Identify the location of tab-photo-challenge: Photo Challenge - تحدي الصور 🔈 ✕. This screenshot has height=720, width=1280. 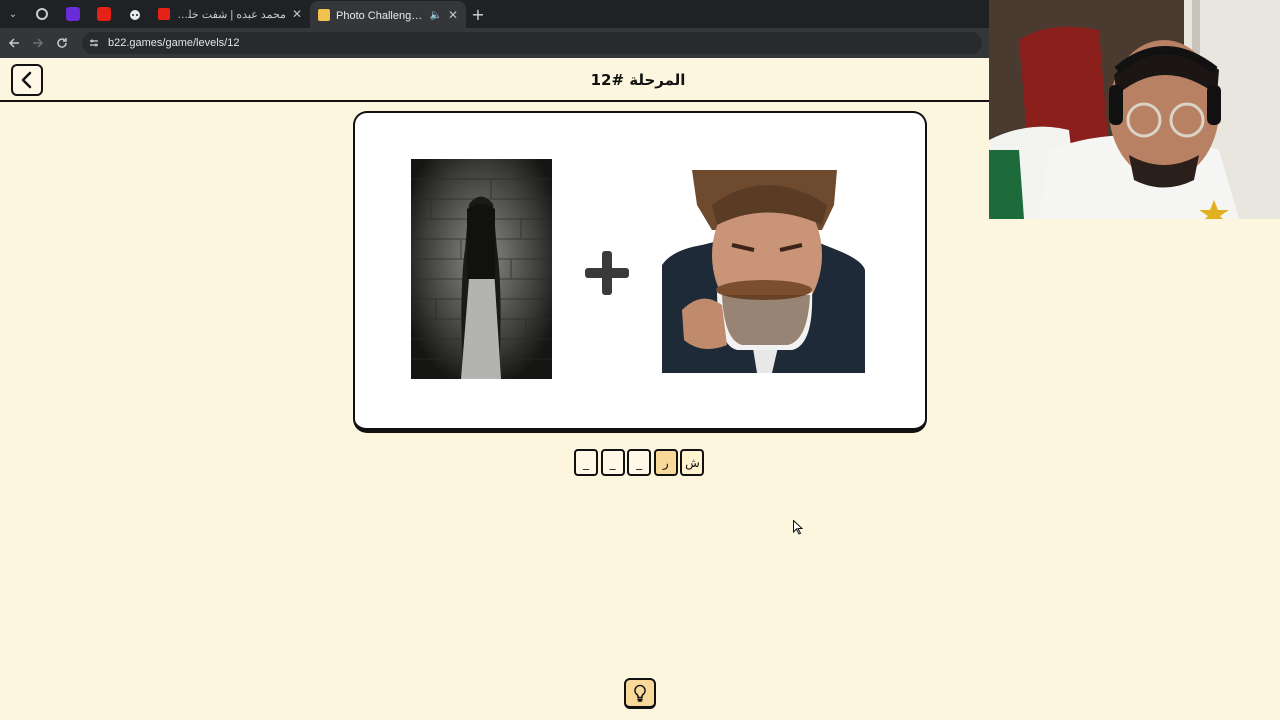
(388, 15).